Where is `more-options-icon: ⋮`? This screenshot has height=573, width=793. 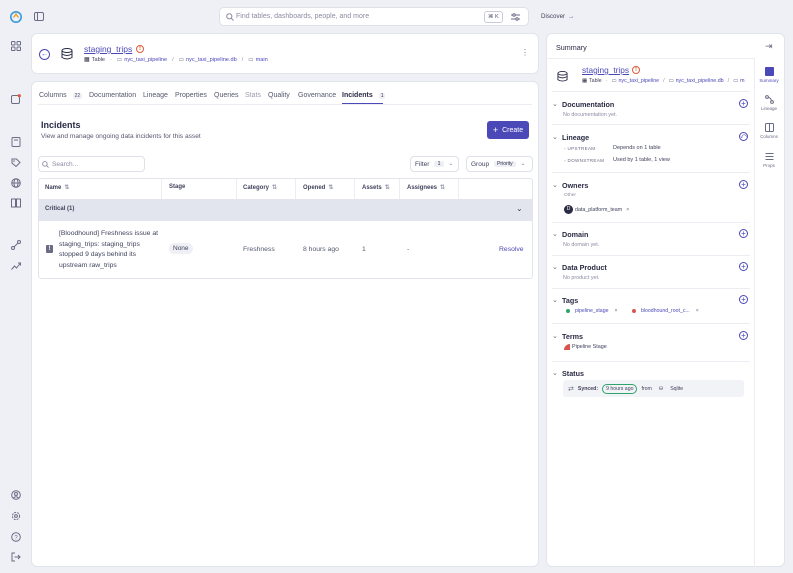 more-options-icon: ⋮ is located at coordinates (525, 52).